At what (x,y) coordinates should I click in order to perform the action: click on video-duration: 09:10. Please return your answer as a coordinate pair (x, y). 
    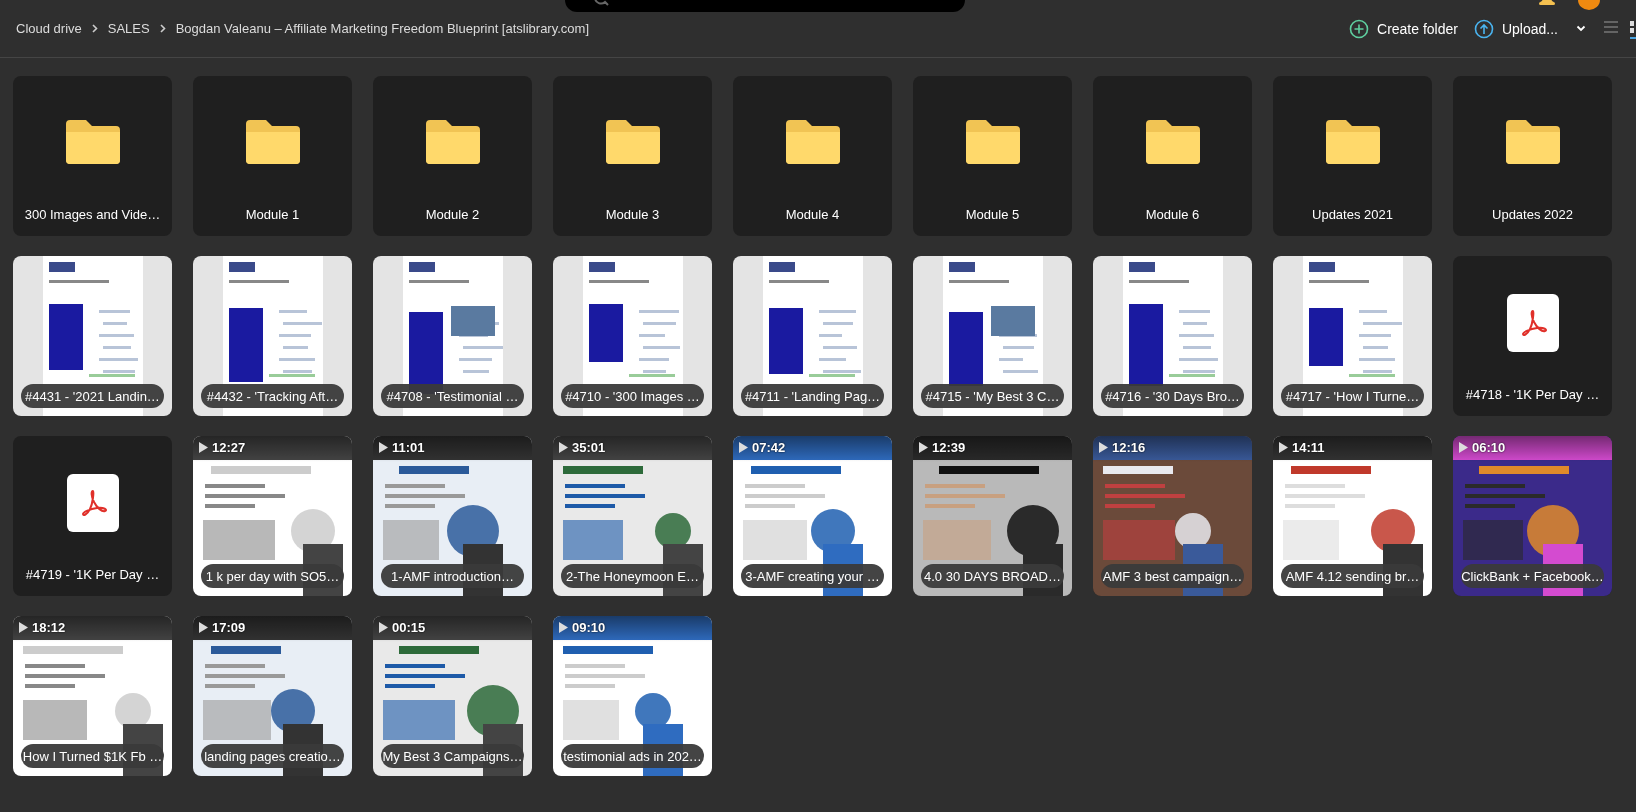
    Looking at the image, I should click on (589, 627).